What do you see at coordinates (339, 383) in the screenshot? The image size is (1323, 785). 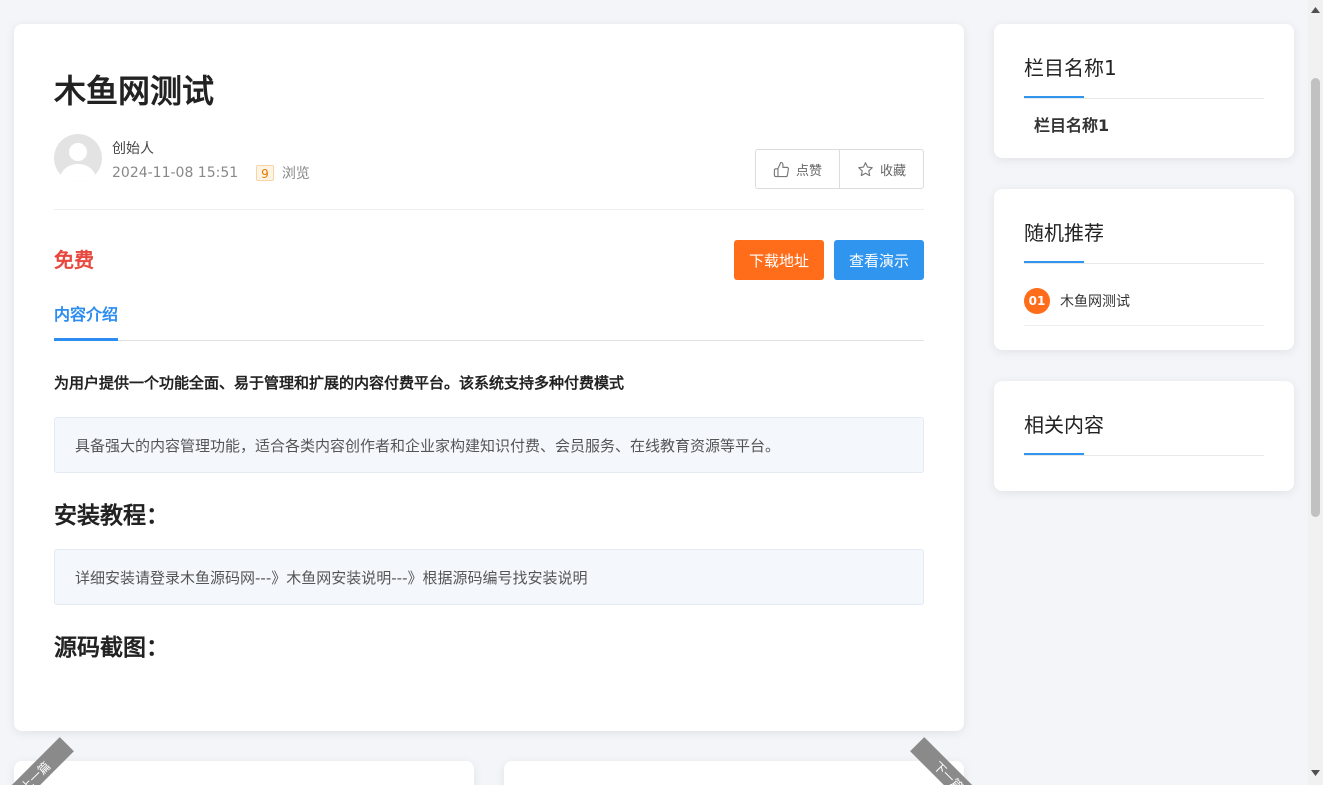 I see `article-lead: 为用户提供一个功能全面、易于管理和扩展的内容付费平台。该系统支持多种付费模式` at bounding box center [339, 383].